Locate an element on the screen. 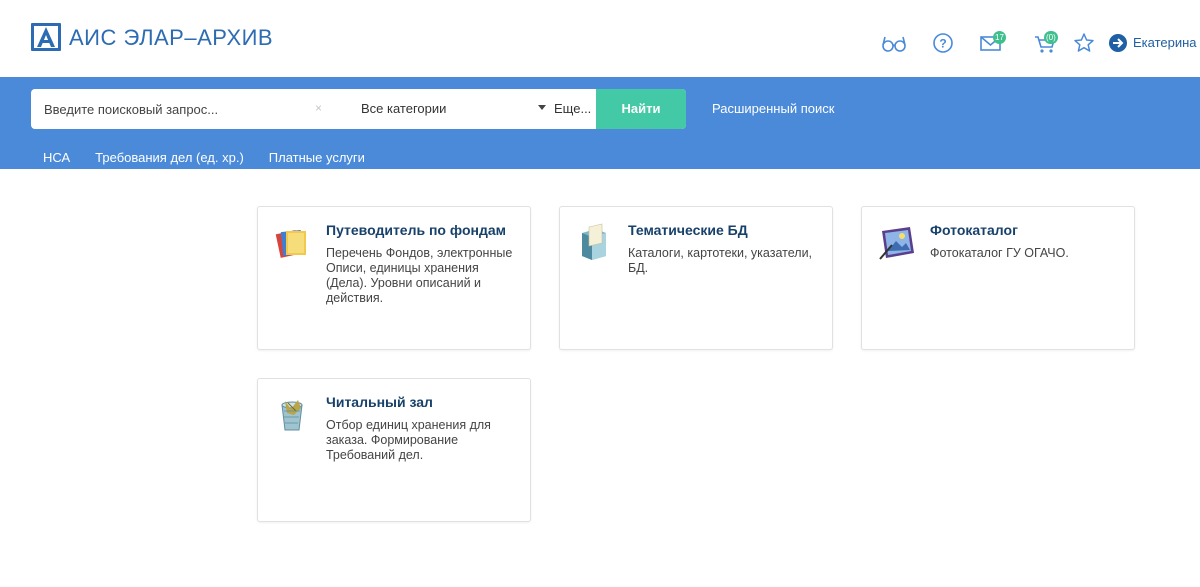 This screenshot has width=1200, height=587. cart-count-badge: (0) is located at coordinates (1051, 37).